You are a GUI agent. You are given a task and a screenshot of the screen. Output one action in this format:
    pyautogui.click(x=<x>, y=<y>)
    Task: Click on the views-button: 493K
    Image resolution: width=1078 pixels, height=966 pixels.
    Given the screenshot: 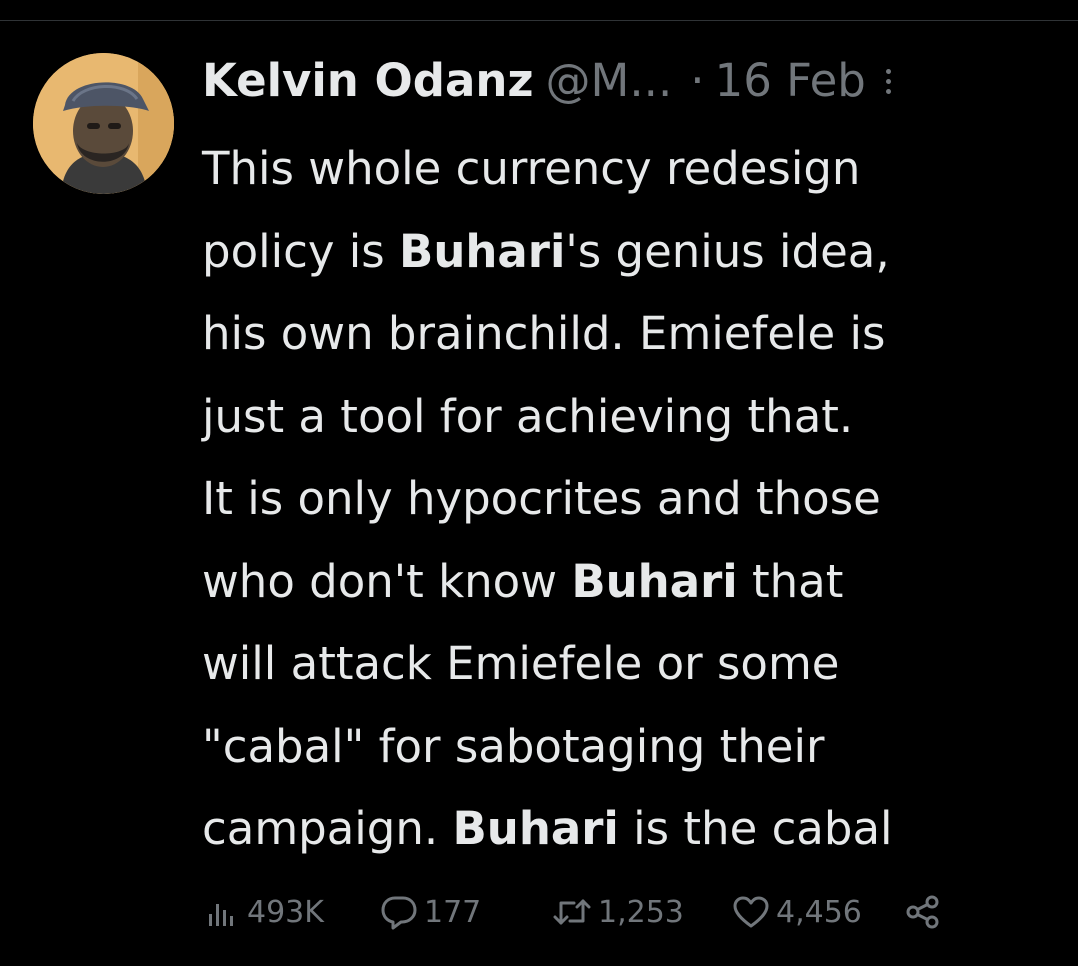 What is the action you would take?
    pyautogui.click(x=292, y=912)
    